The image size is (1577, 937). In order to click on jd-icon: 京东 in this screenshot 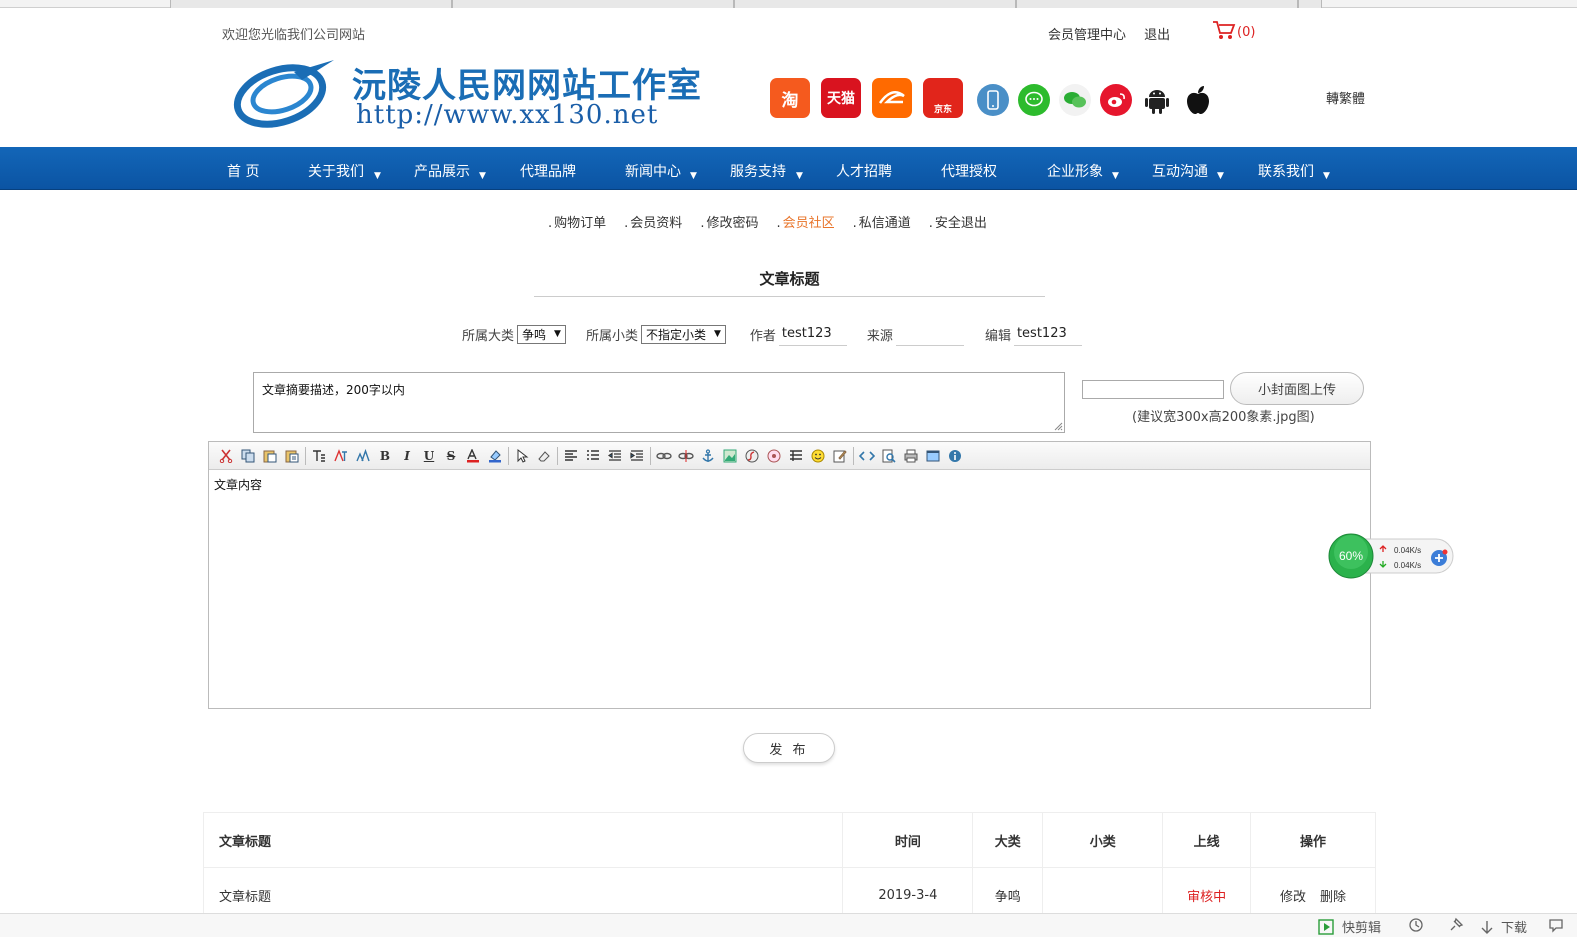, I will do `click(943, 98)`.